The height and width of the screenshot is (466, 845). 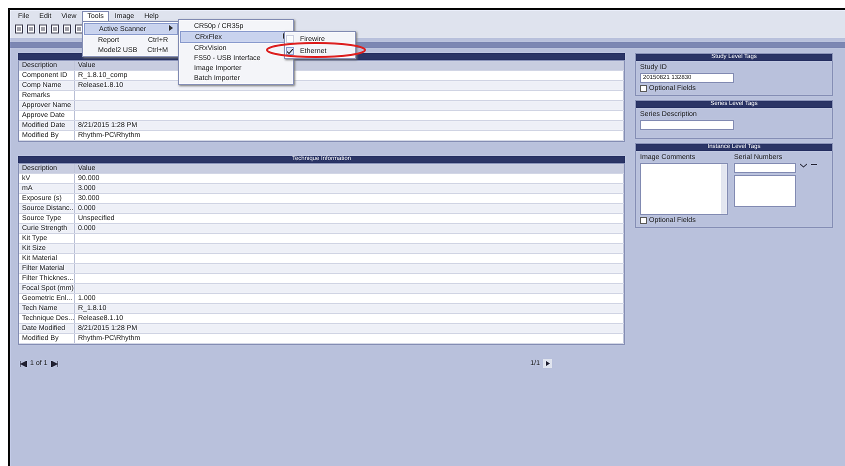 What do you see at coordinates (765, 191) in the screenshot?
I see `serial-number-list` at bounding box center [765, 191].